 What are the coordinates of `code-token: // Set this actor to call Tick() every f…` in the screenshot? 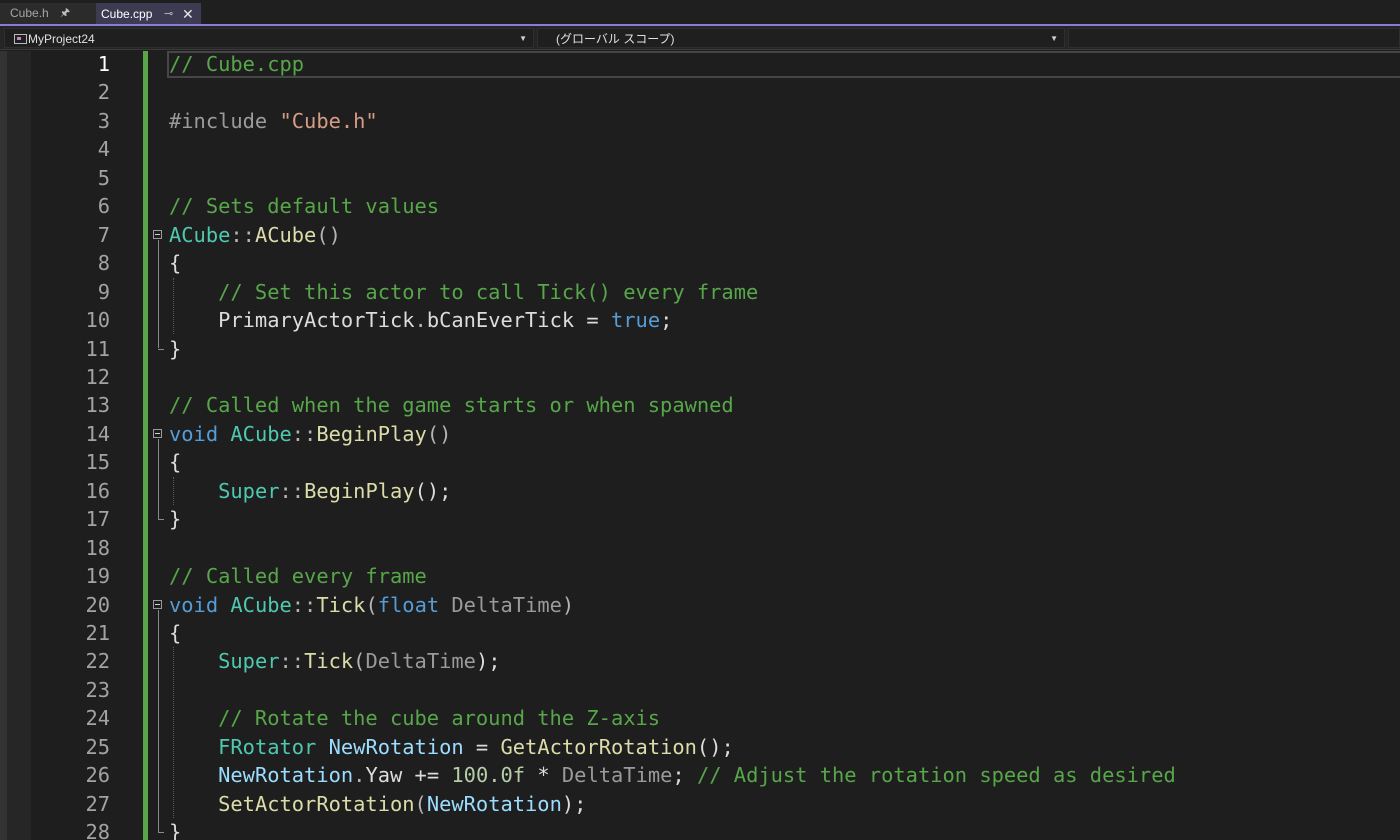 It's located at (464, 291).